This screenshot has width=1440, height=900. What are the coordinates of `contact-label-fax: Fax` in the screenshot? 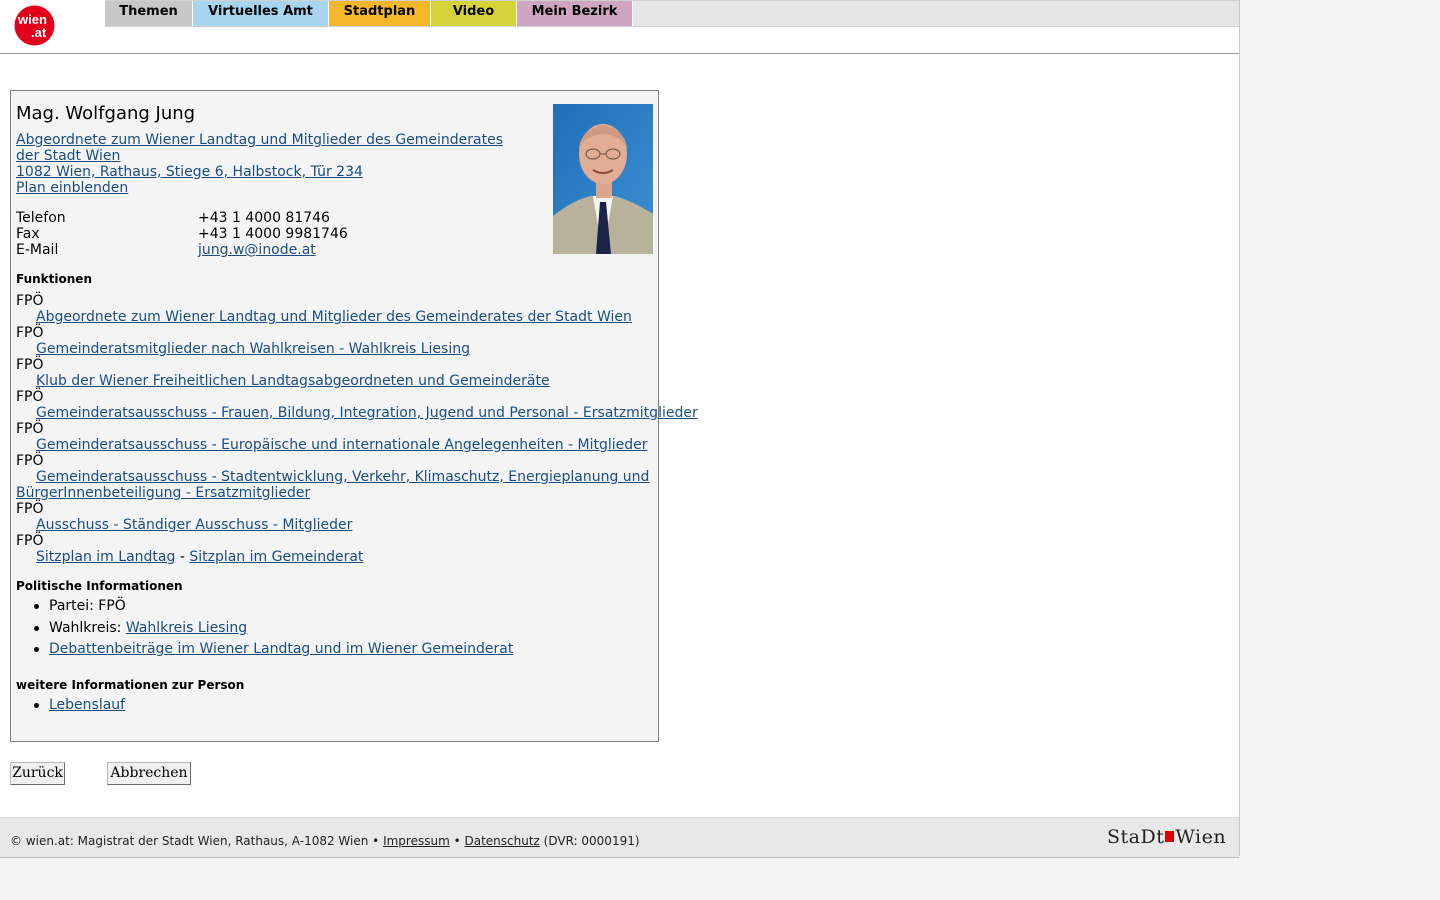 It's located at (28, 234).